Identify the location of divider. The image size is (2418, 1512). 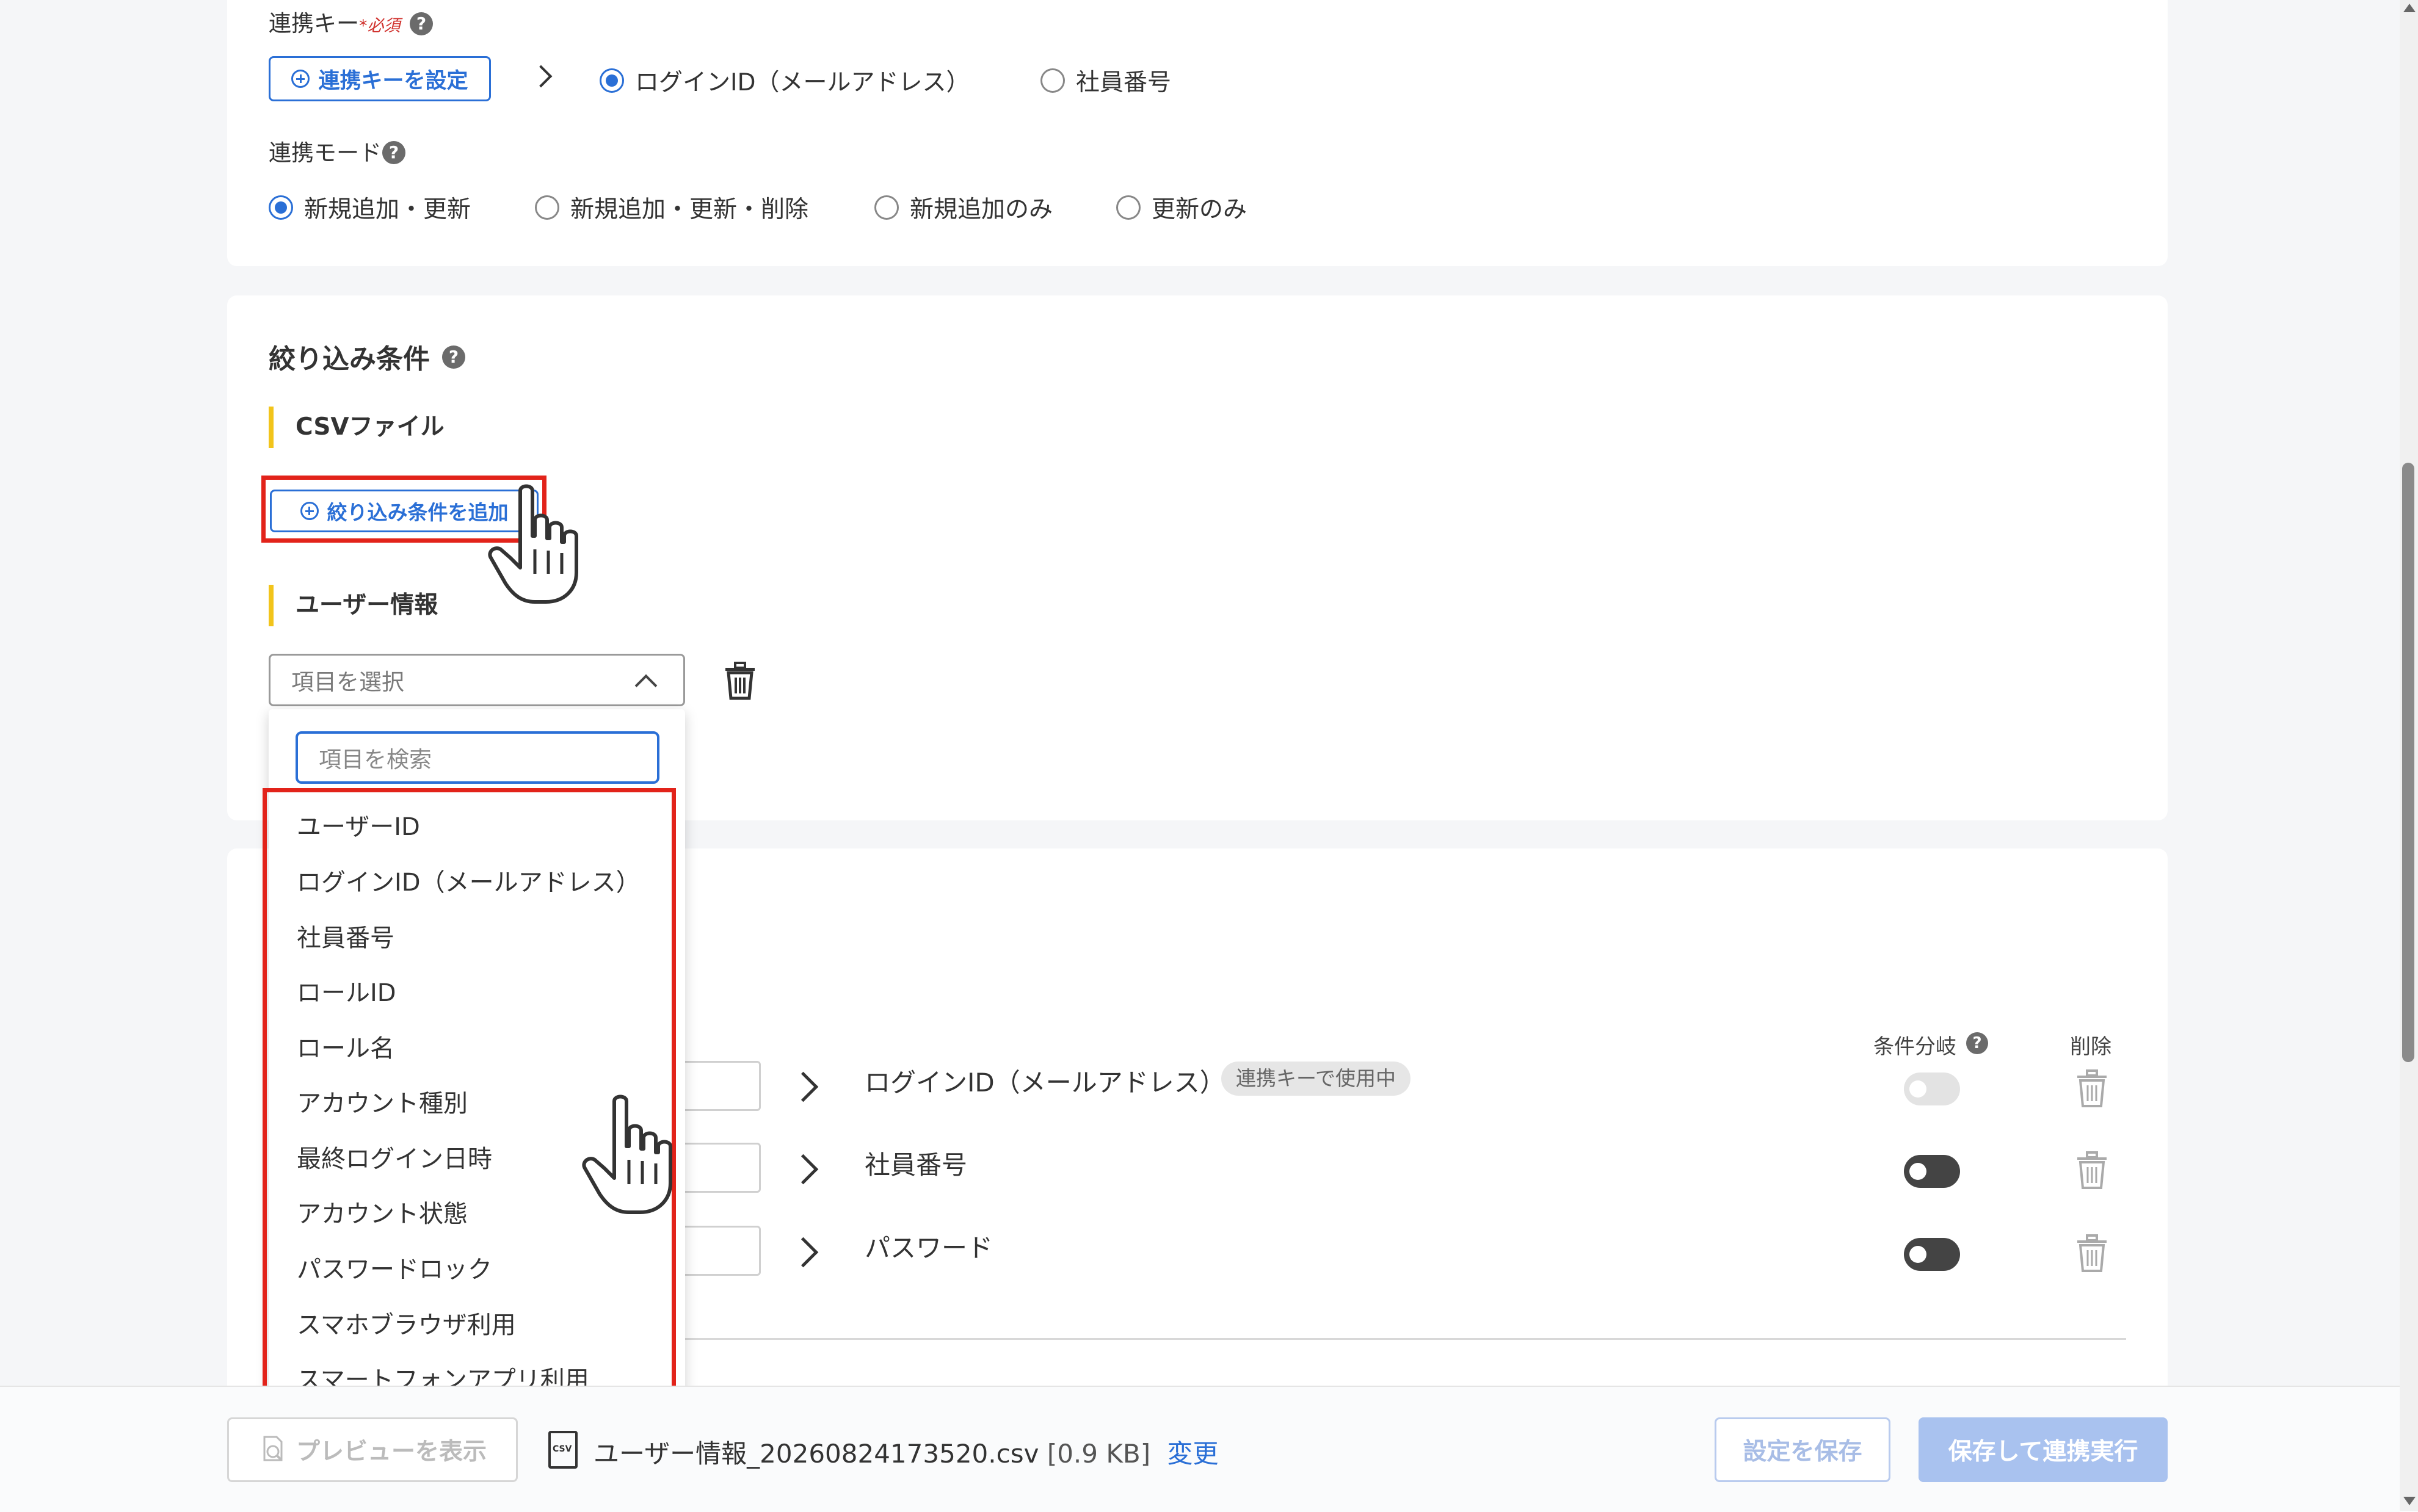
(1392, 1339).